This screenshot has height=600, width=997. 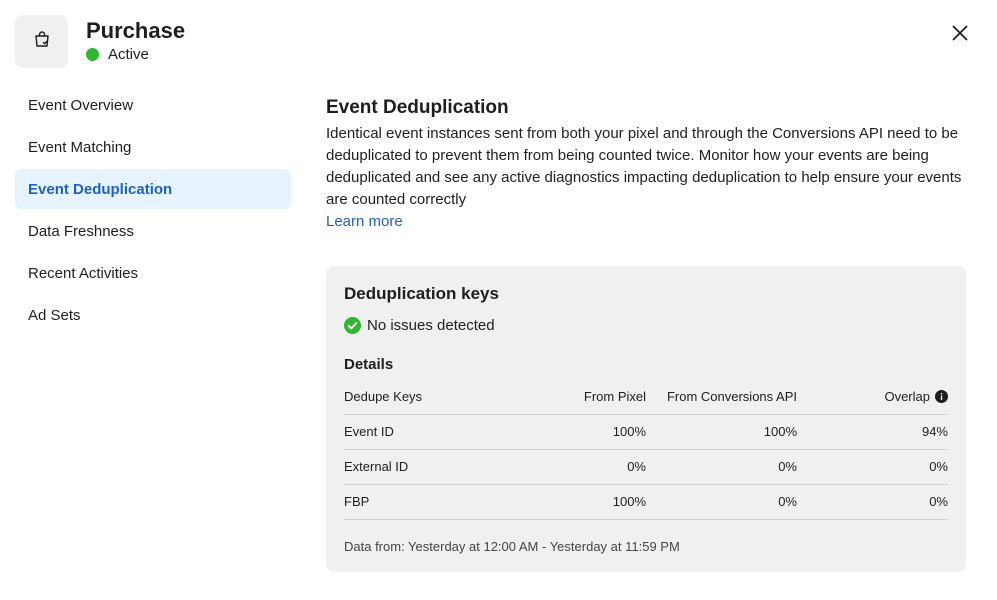 What do you see at coordinates (907, 396) in the screenshot?
I see `overlap-header-label: Overlap` at bounding box center [907, 396].